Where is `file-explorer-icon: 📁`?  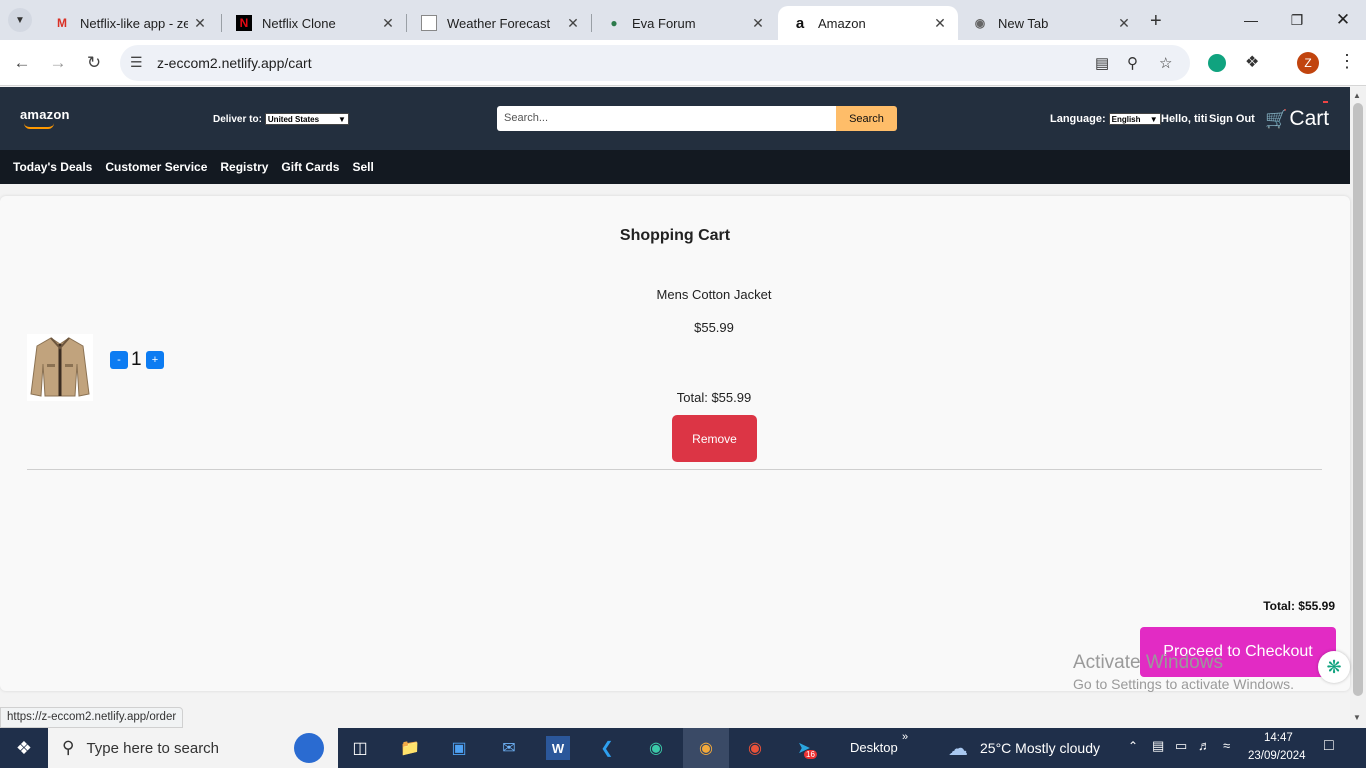 file-explorer-icon: 📁 is located at coordinates (410, 748).